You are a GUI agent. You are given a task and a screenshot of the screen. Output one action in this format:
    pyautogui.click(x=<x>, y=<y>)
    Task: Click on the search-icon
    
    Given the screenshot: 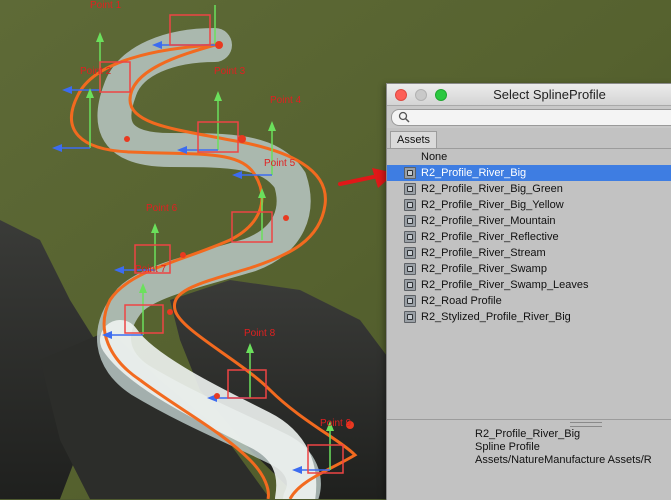 What is the action you would take?
    pyautogui.click(x=404, y=117)
    